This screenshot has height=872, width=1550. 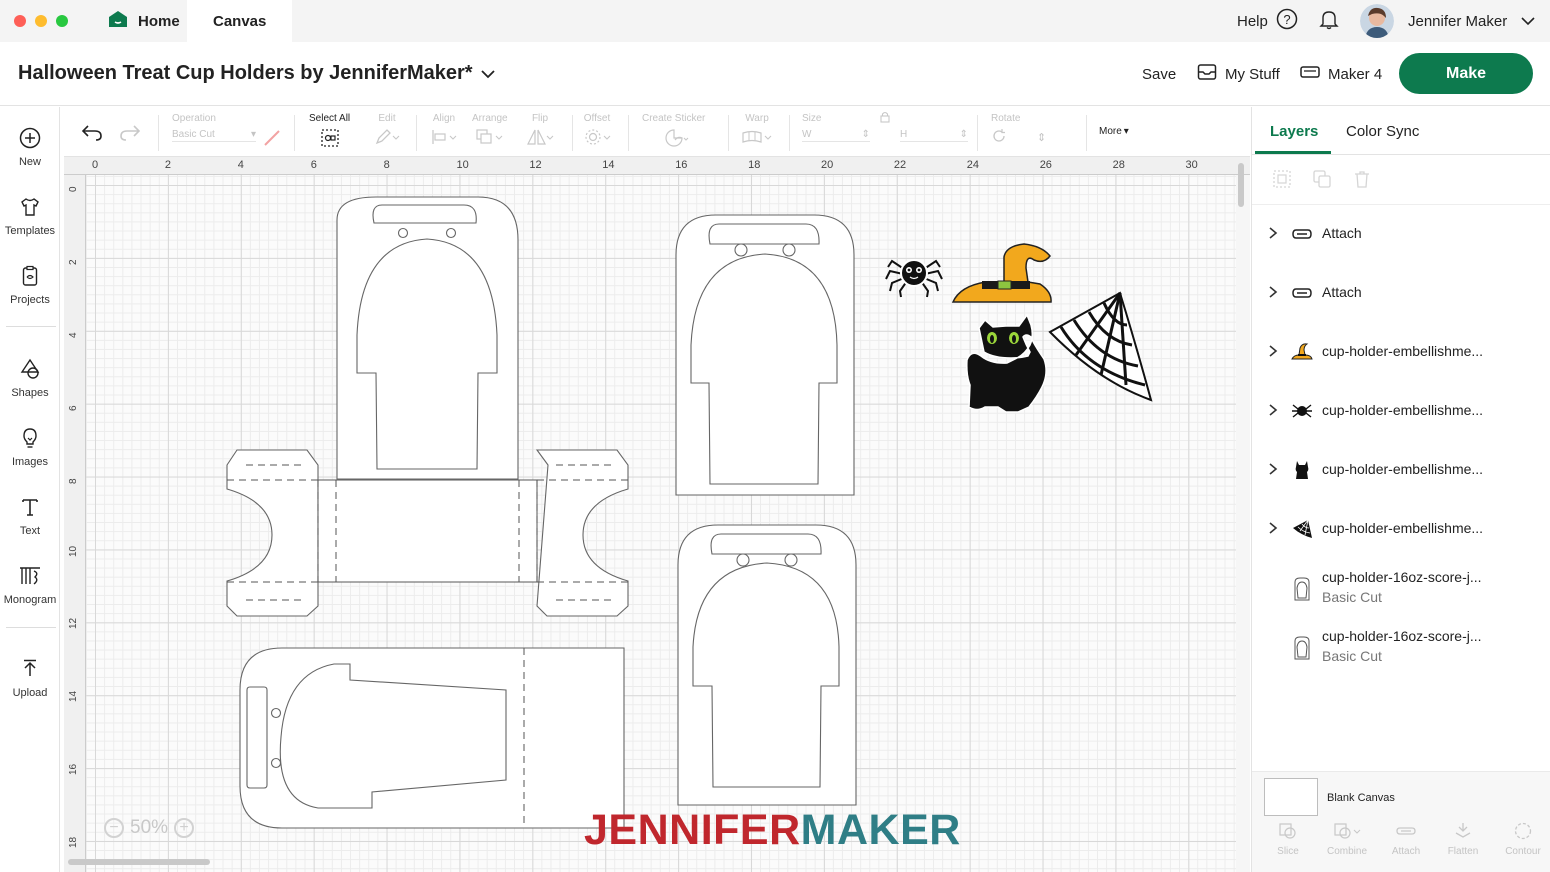 I want to click on edit-button: Edit, so click(x=387, y=131).